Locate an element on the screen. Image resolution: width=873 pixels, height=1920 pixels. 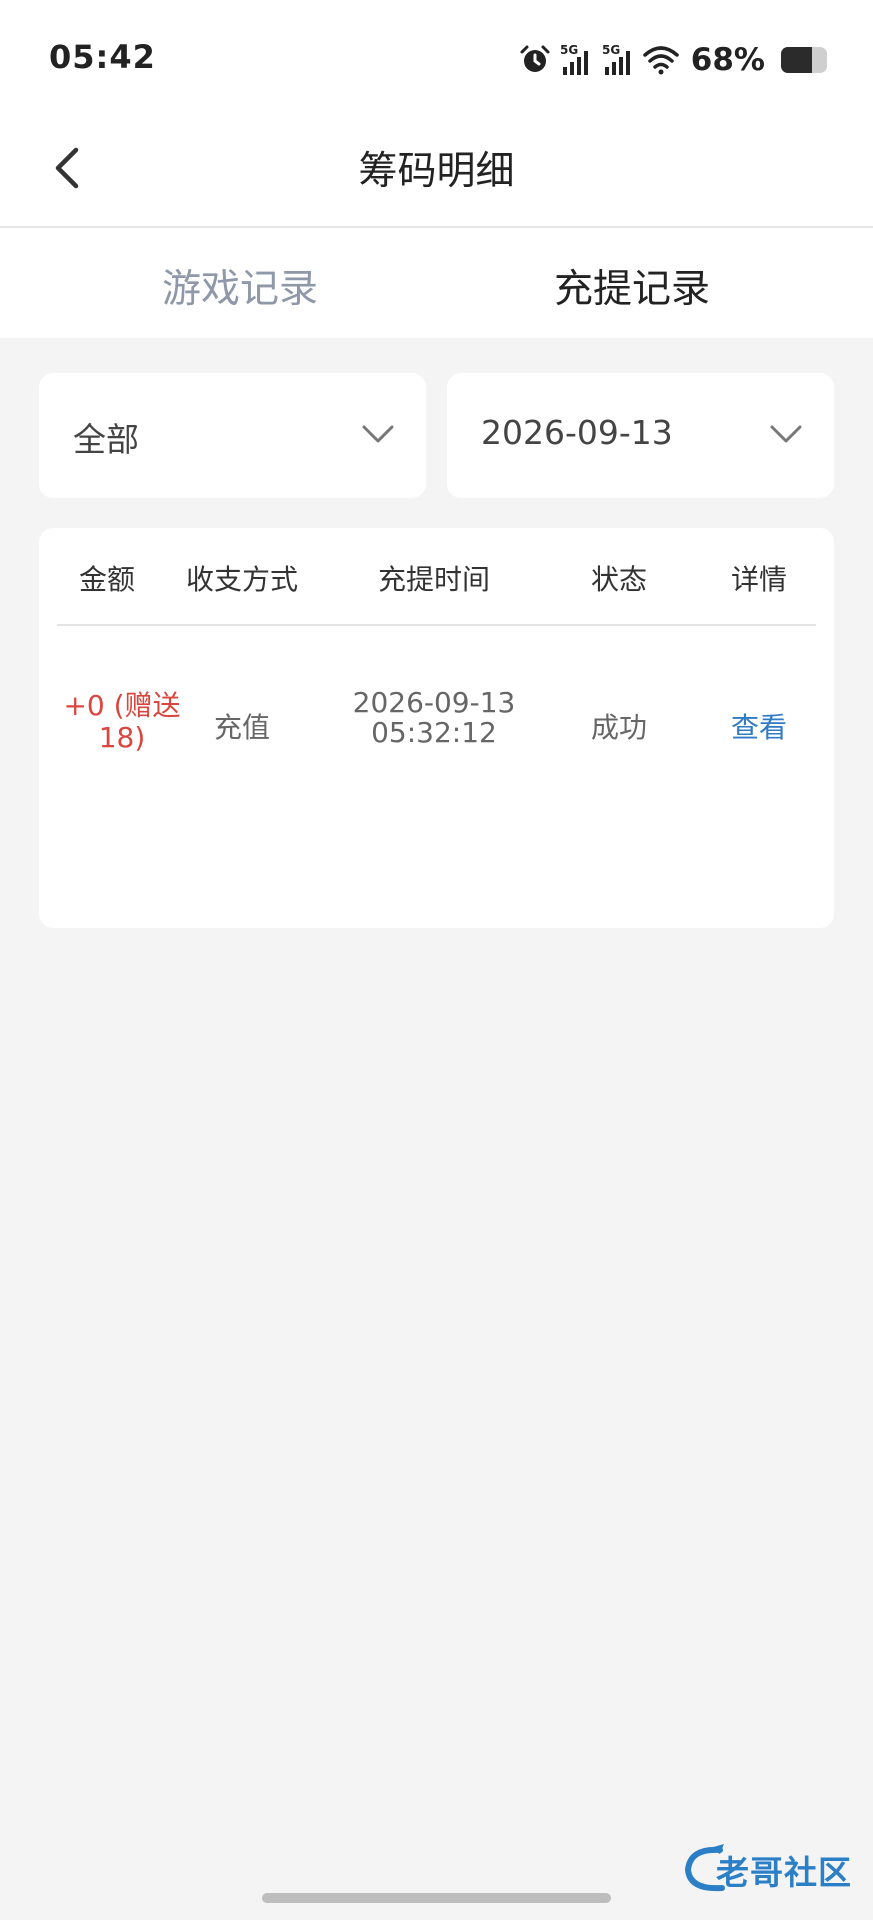
network-5g-label-1: 5G is located at coordinates (569, 50).